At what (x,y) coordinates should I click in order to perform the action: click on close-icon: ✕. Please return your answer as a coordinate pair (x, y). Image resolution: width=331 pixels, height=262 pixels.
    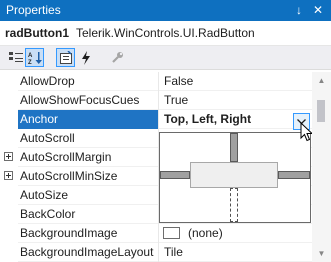
    Looking at the image, I should click on (318, 10).